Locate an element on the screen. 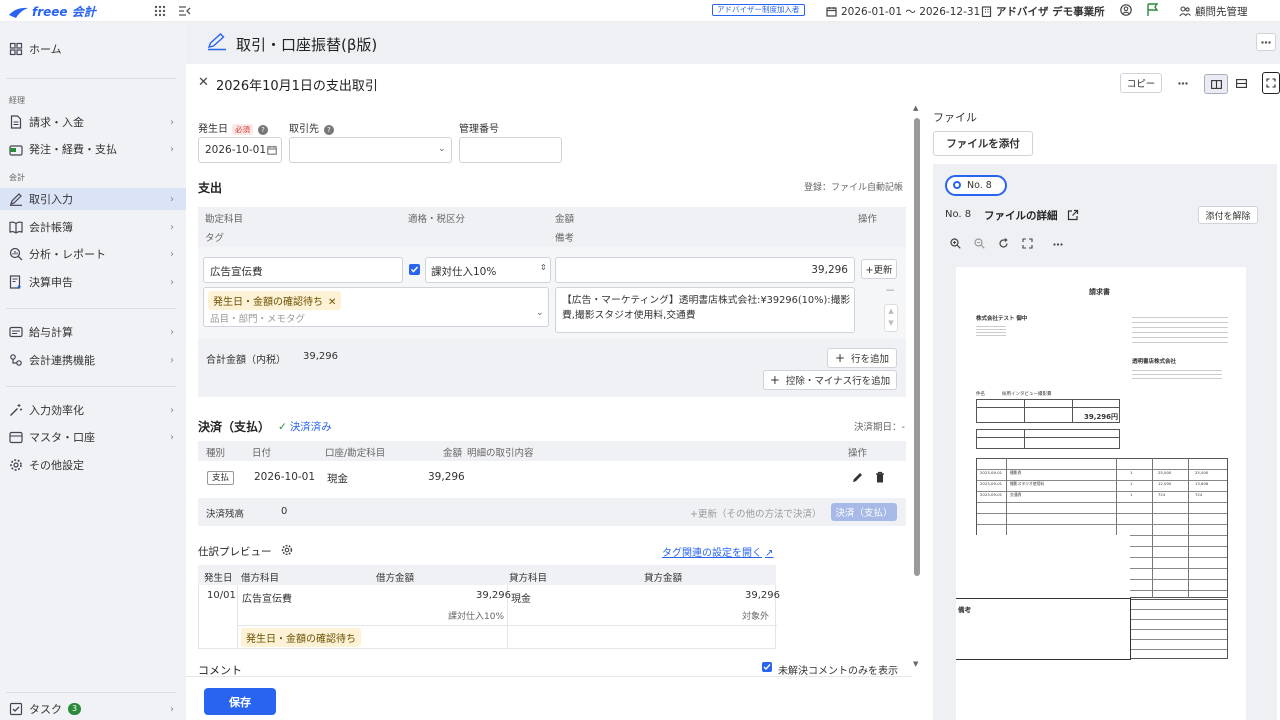 Image resolution: width=1280 pixels, height=720 pixels. amount-input: 39,296 is located at coordinates (705, 270).